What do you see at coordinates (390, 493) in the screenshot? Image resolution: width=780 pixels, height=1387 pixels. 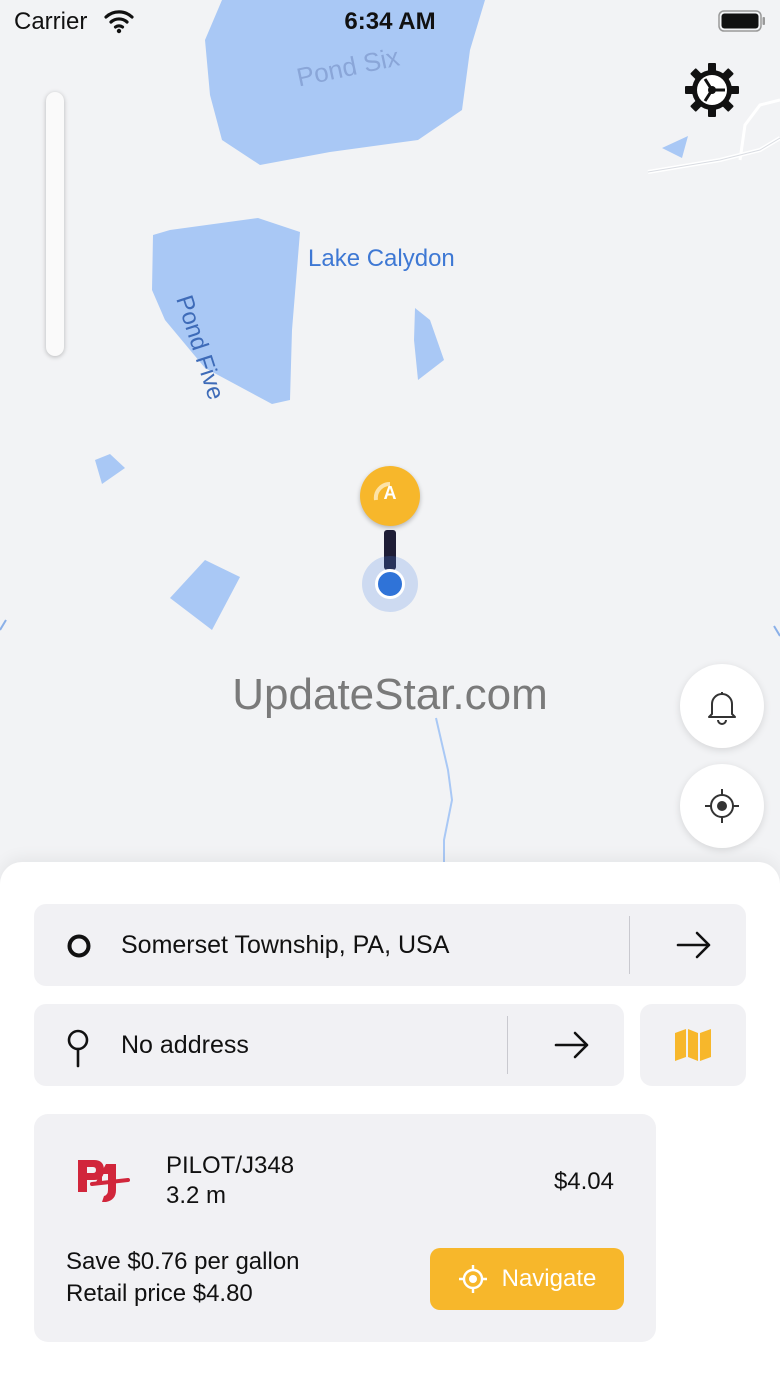 I see `marker-letter: A` at bounding box center [390, 493].